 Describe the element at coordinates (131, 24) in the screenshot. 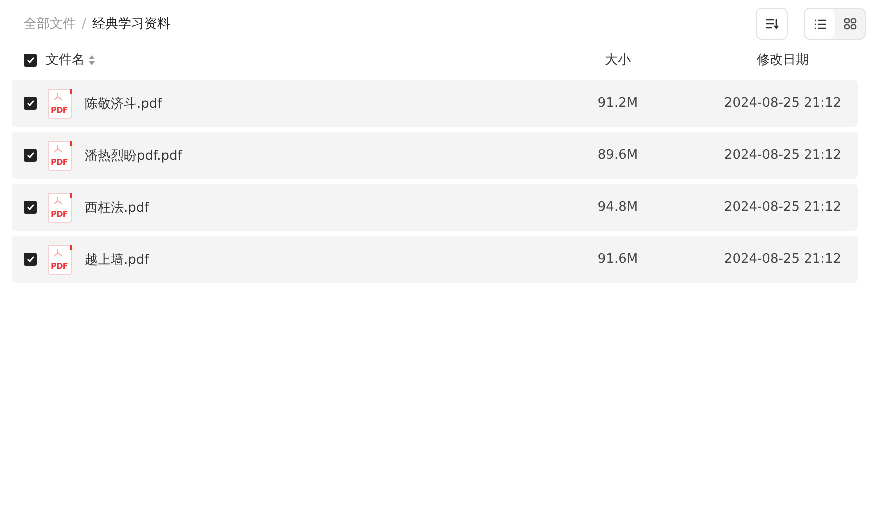

I see `current-folder: 经典学习资料` at that location.